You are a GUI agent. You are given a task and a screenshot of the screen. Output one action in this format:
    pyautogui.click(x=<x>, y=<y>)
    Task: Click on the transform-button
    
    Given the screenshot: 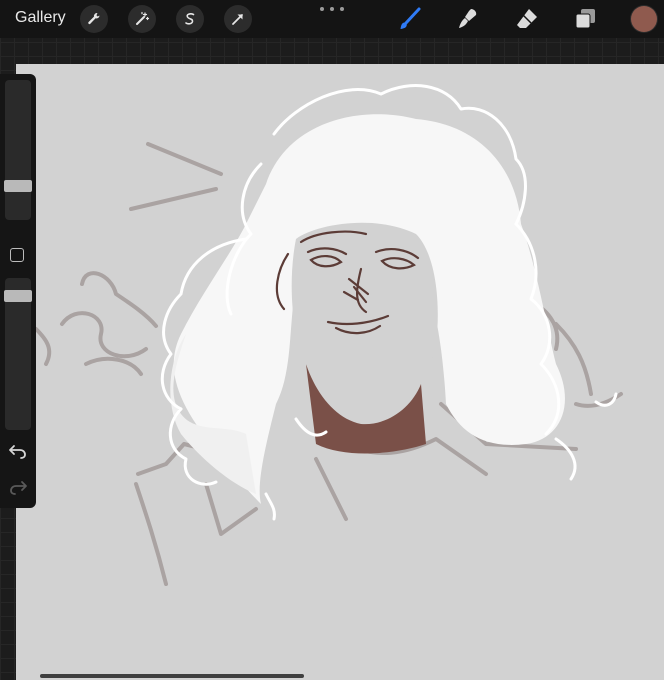 What is the action you would take?
    pyautogui.click(x=238, y=19)
    